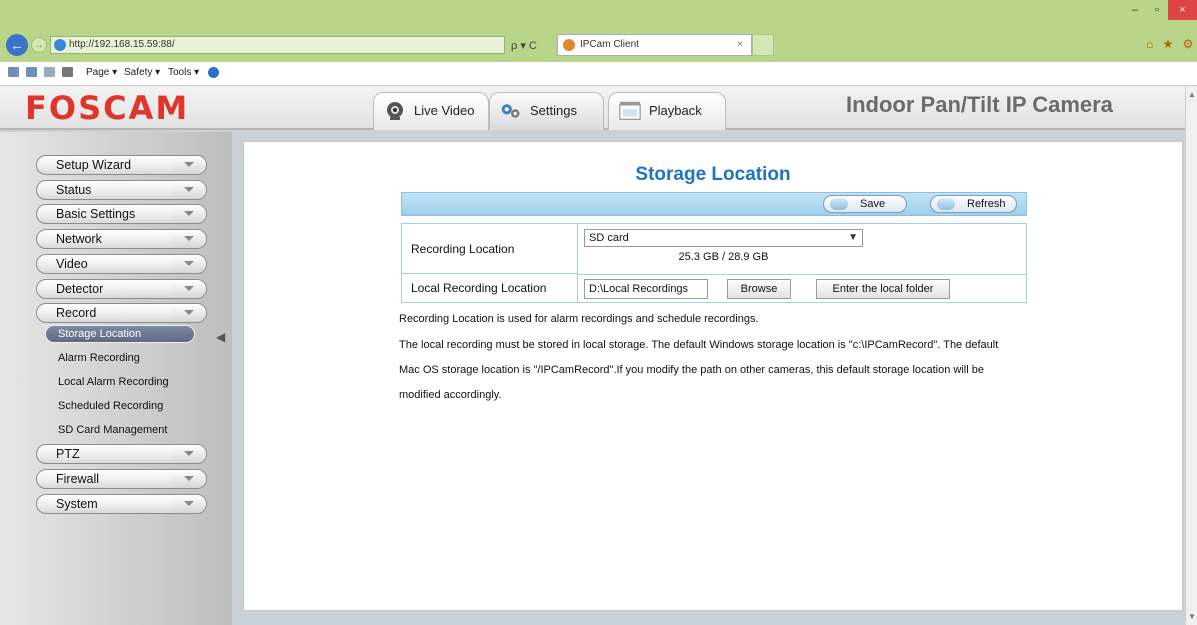 Image resolution: width=1197 pixels, height=625 pixels. I want to click on home-favorites-settings-icons: ⌂ ★ ⚙, so click(1171, 44).